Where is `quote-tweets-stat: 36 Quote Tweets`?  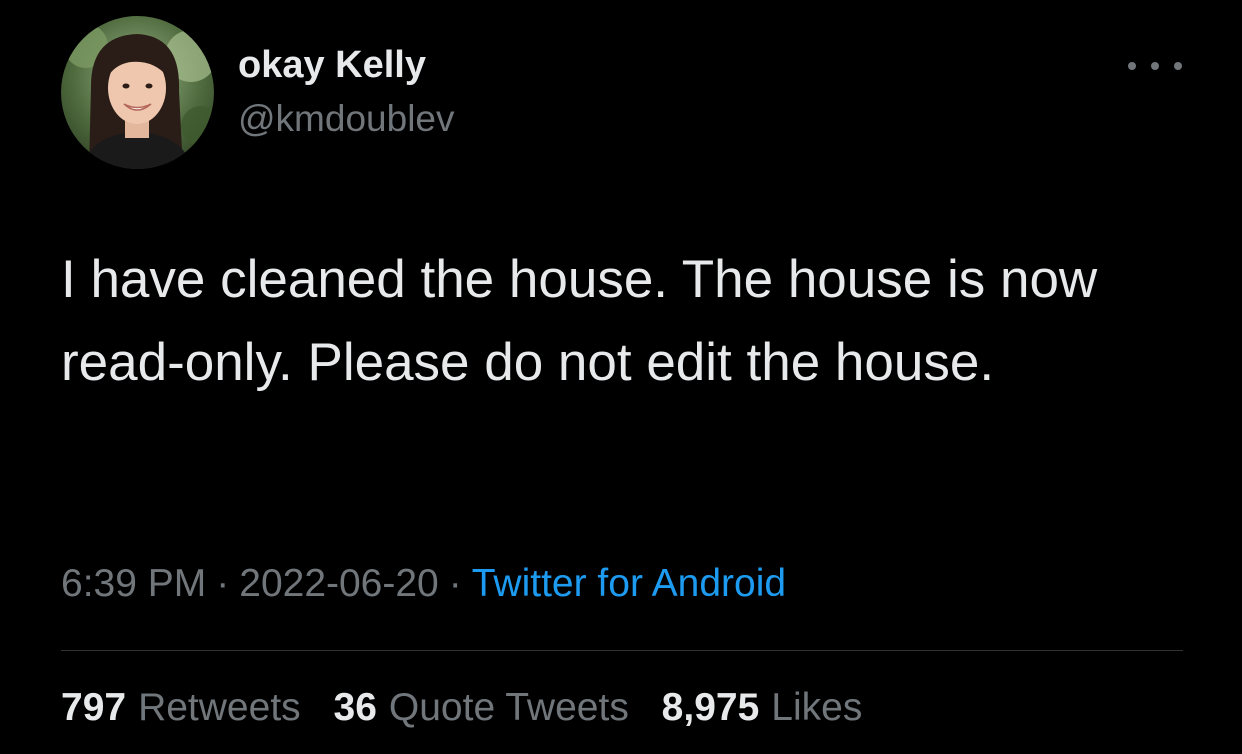 quote-tweets-stat: 36 Quote Tweets is located at coordinates (481, 708).